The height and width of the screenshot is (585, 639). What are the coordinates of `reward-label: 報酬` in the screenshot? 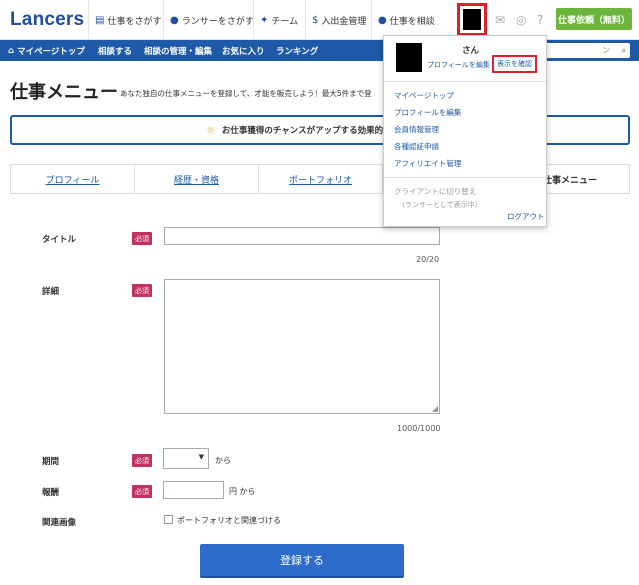 It's located at (51, 493).